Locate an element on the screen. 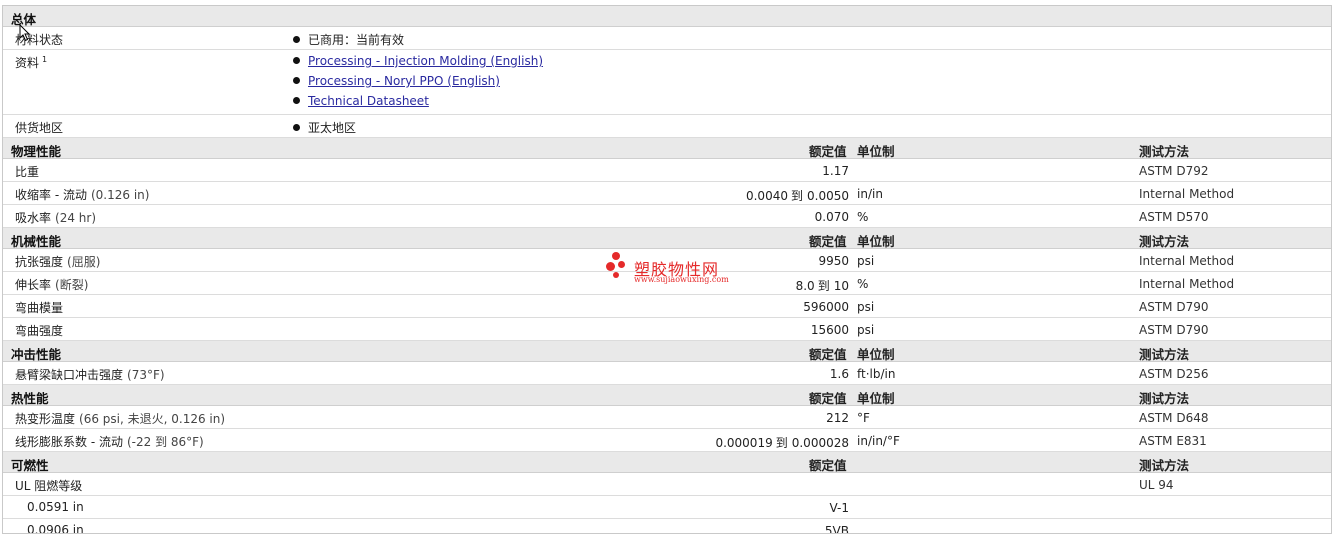 This screenshot has width=1335, height=536. property-value: 8.0 到 10 is located at coordinates (822, 285).